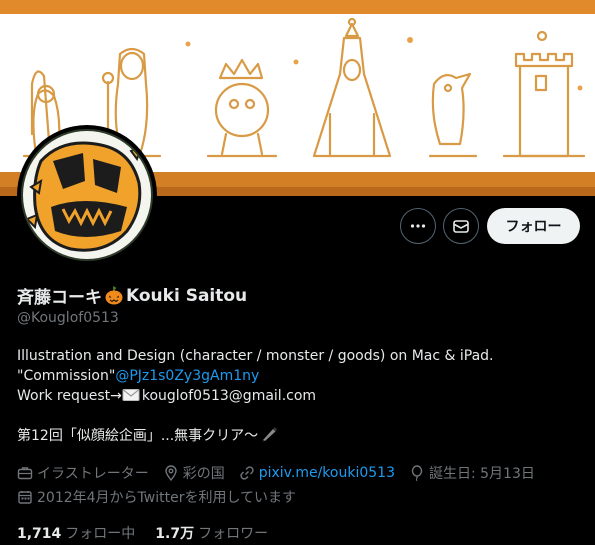  I want to click on balloon-icon, so click(417, 473).